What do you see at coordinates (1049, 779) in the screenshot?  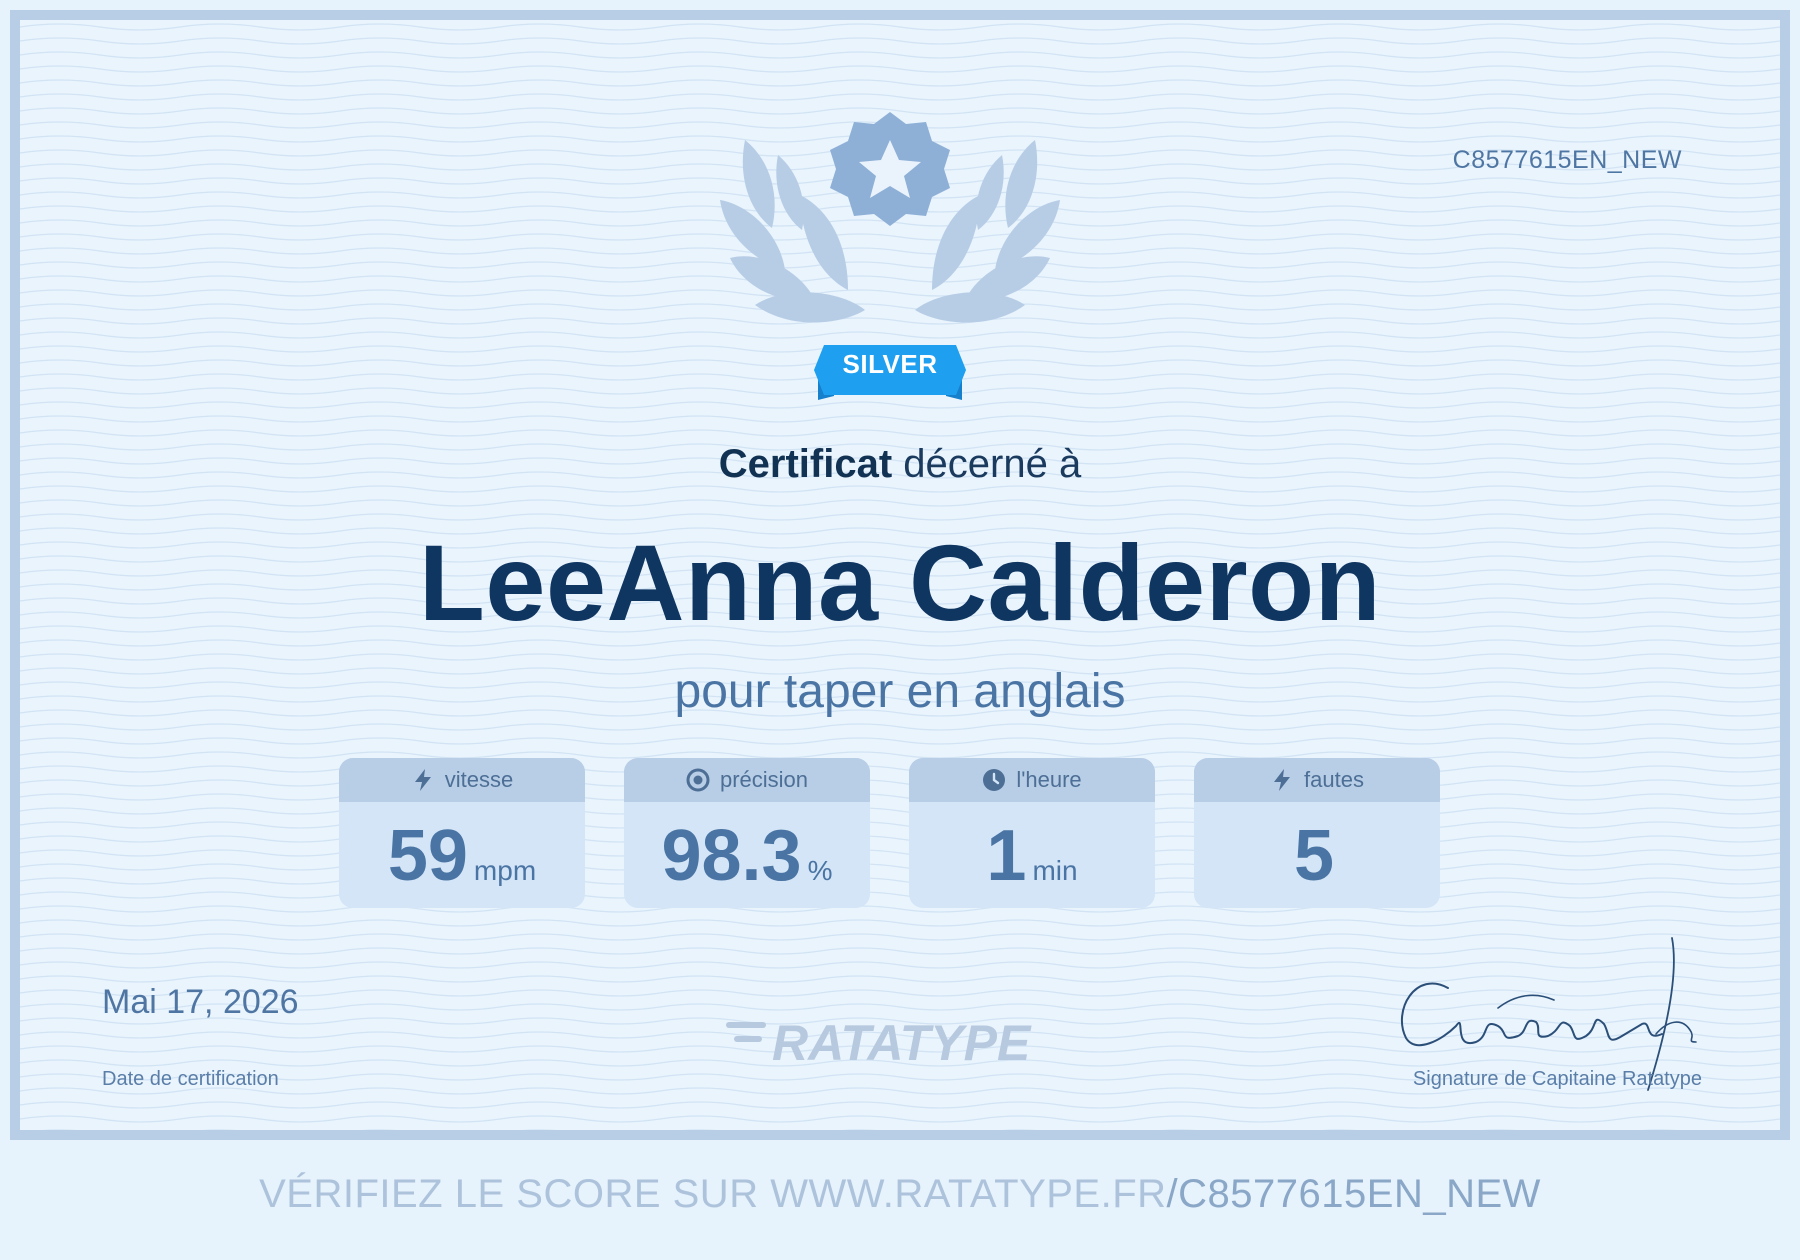 I see `stat-label: l'heure` at bounding box center [1049, 779].